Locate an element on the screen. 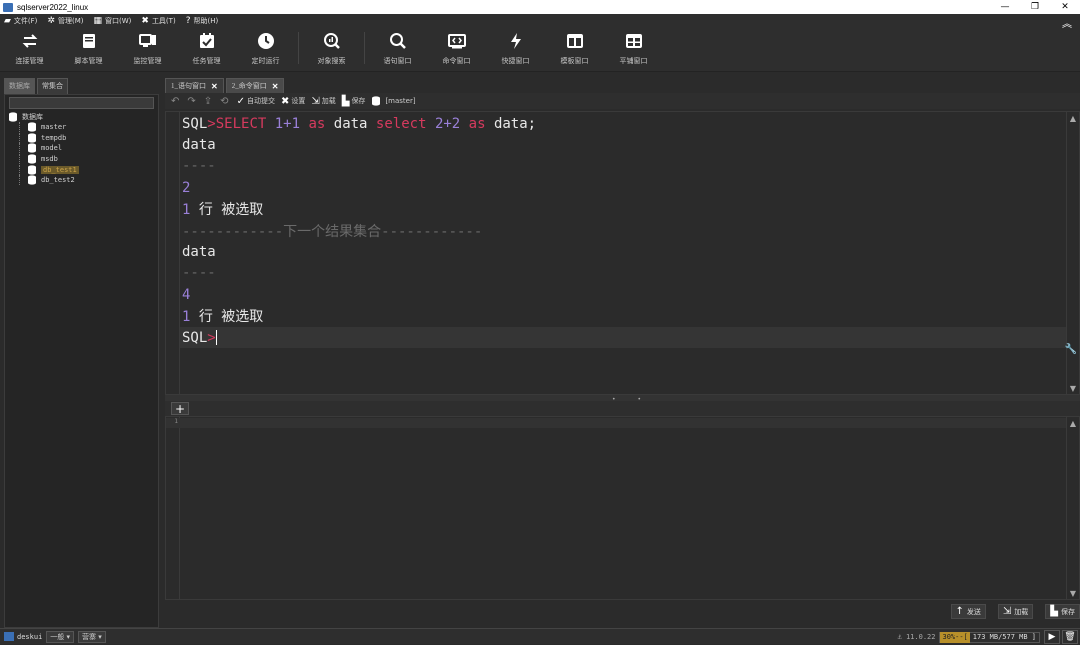 This screenshot has height=645, width=1080. tree-item-db-test2: db_test2 is located at coordinates (81, 180).